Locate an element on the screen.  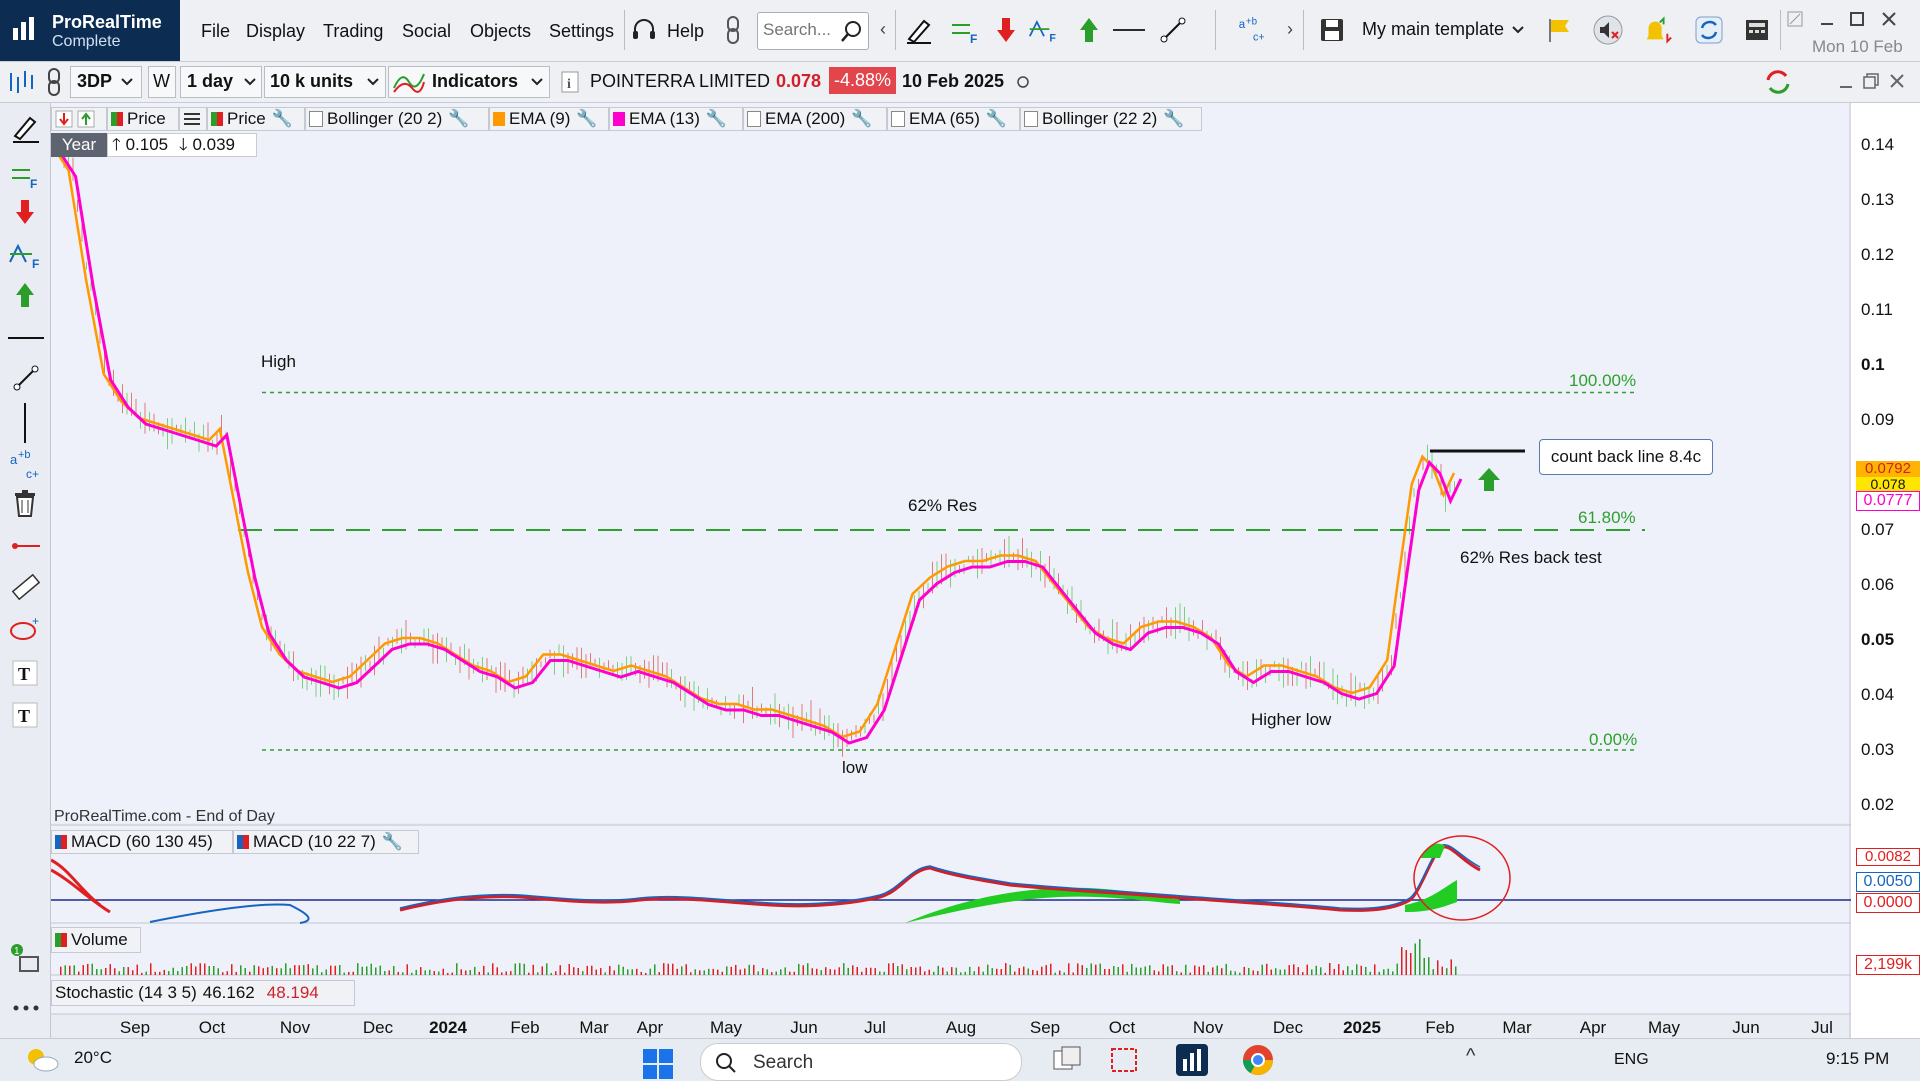
annotation-62-res: 62% Res is located at coordinates (942, 506).